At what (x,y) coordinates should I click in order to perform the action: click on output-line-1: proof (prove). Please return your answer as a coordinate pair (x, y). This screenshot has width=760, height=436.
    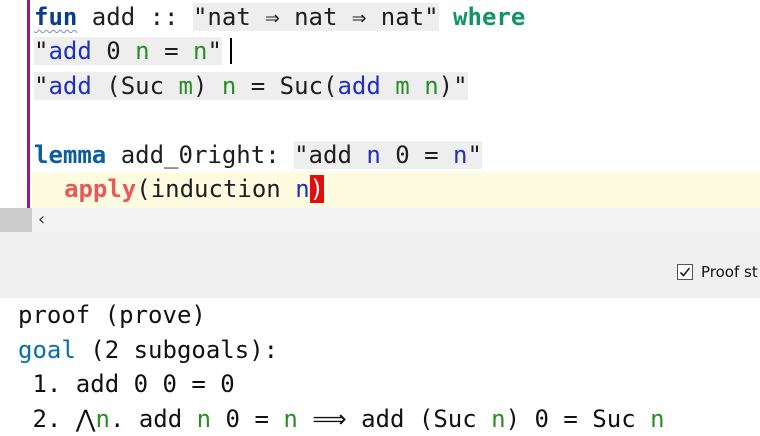
    Looking at the image, I should click on (112, 315).